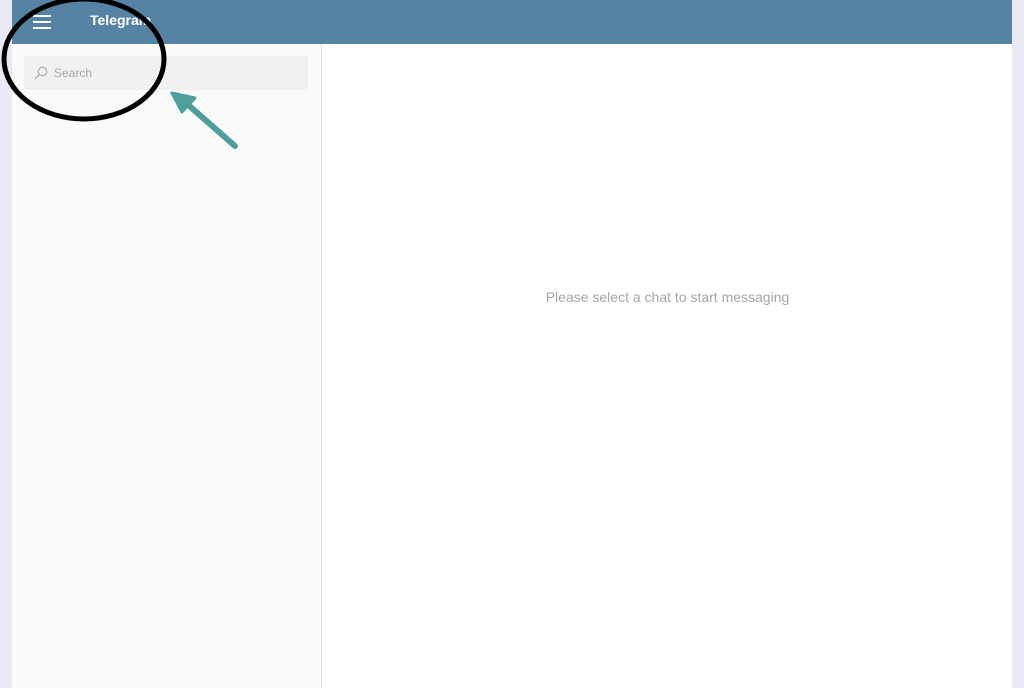  Describe the element at coordinates (41, 73) in the screenshot. I see `search-icon` at that location.